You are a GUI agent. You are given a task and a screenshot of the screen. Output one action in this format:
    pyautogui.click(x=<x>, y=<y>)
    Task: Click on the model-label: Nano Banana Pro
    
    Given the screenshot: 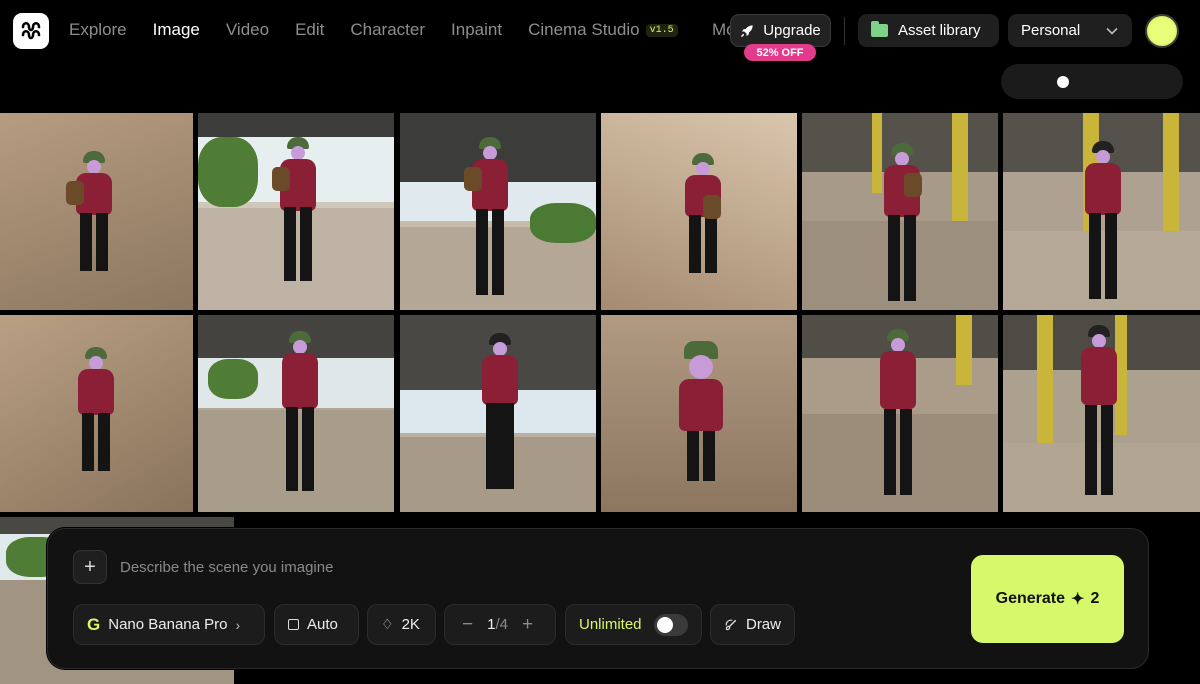 What is the action you would take?
    pyautogui.click(x=168, y=624)
    